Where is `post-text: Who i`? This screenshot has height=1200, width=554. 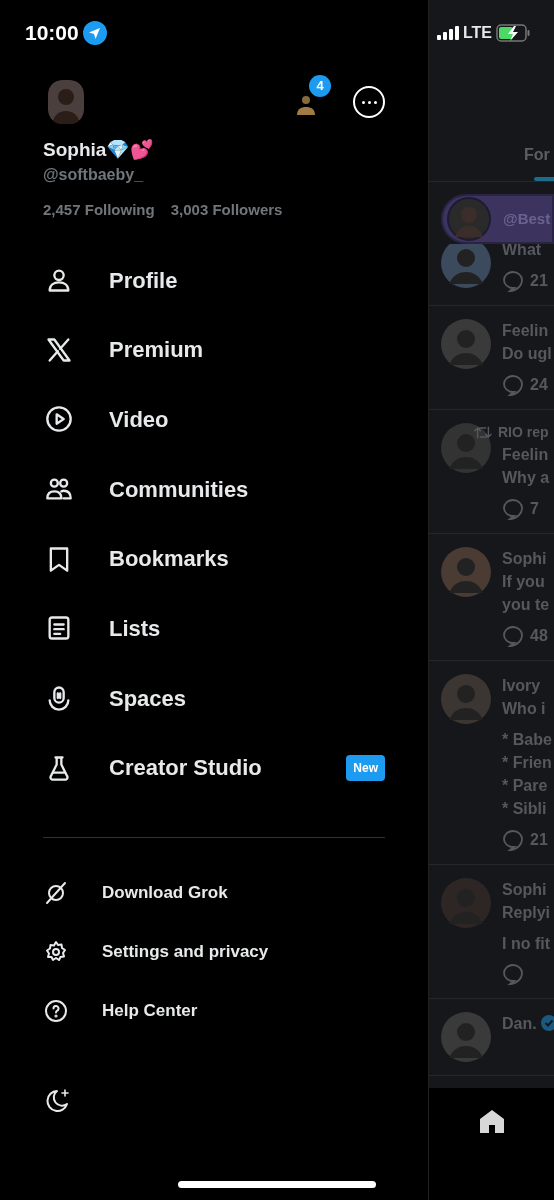
post-text: Who i is located at coordinates (524, 709).